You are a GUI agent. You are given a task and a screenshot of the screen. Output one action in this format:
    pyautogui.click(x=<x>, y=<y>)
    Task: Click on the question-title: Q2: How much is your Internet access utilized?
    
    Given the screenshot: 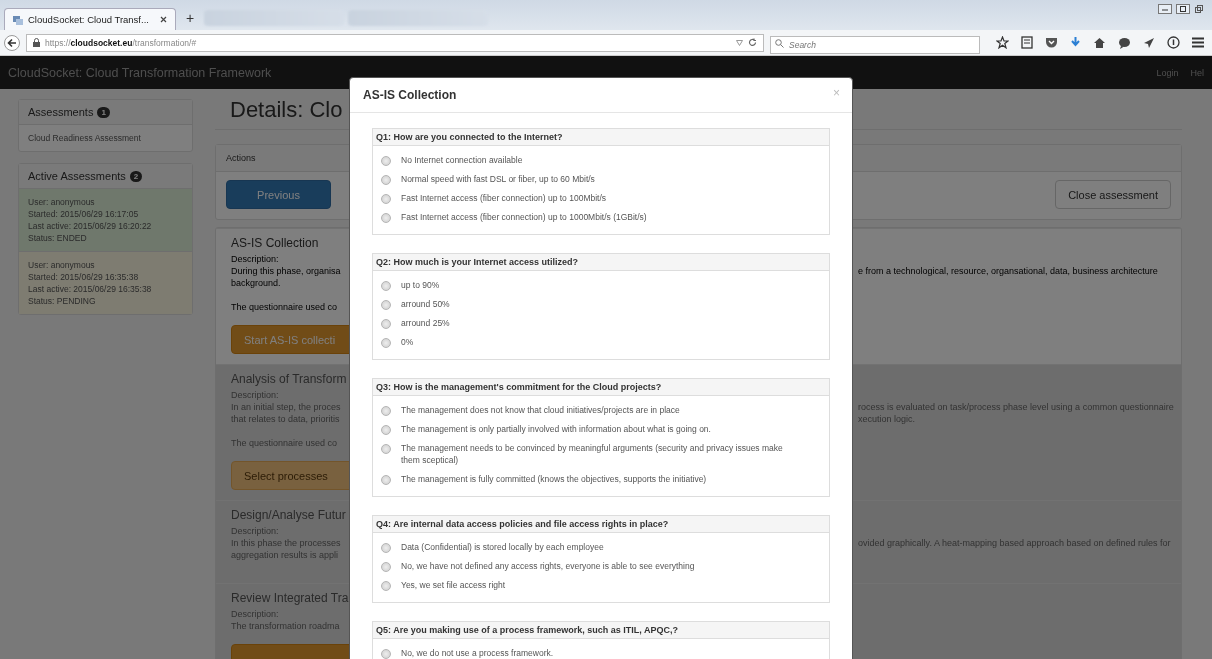 What is the action you would take?
    pyautogui.click(x=477, y=262)
    